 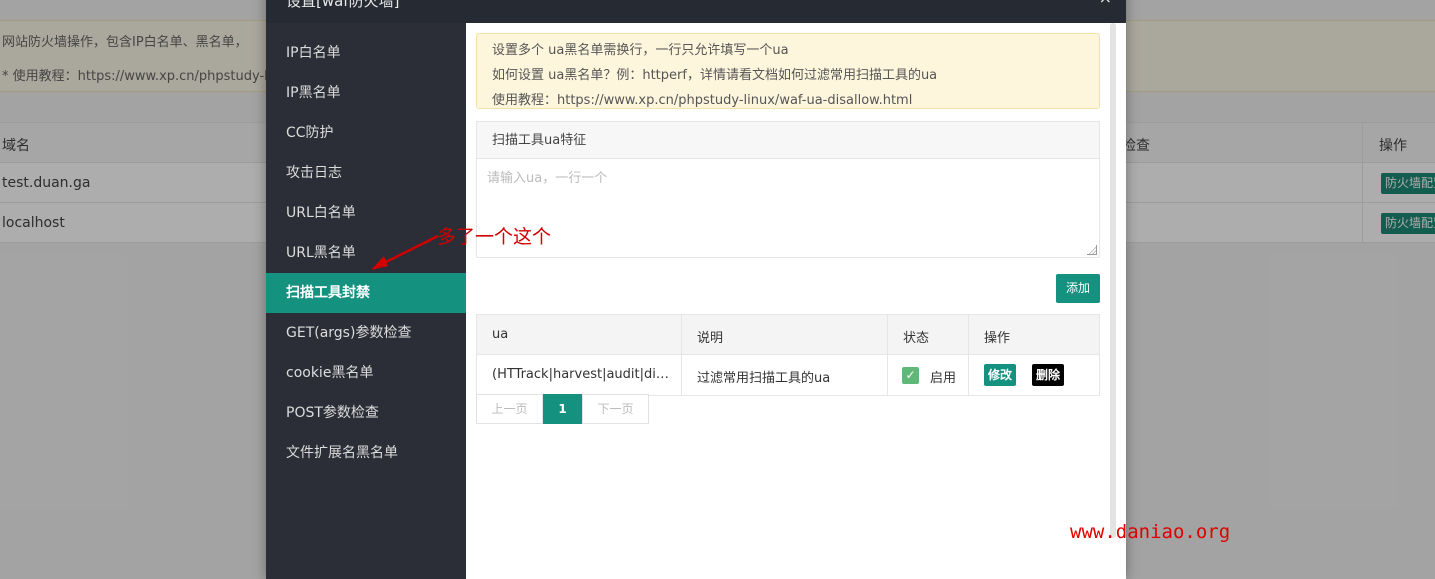 What do you see at coordinates (366, 213) in the screenshot?
I see `nav-item-url-whitelist: URL白名单` at bounding box center [366, 213].